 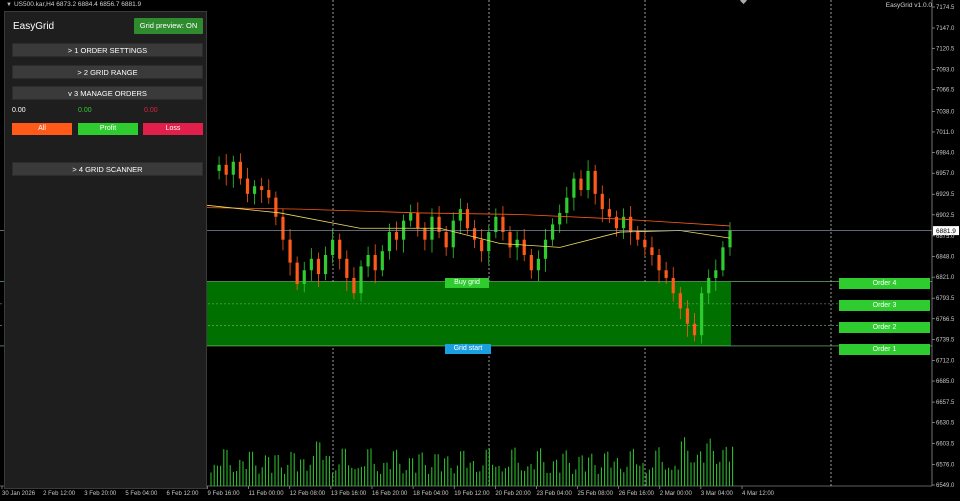 What do you see at coordinates (59, 494) in the screenshot?
I see `time-tick-label: 2 Feb 12:00` at bounding box center [59, 494].